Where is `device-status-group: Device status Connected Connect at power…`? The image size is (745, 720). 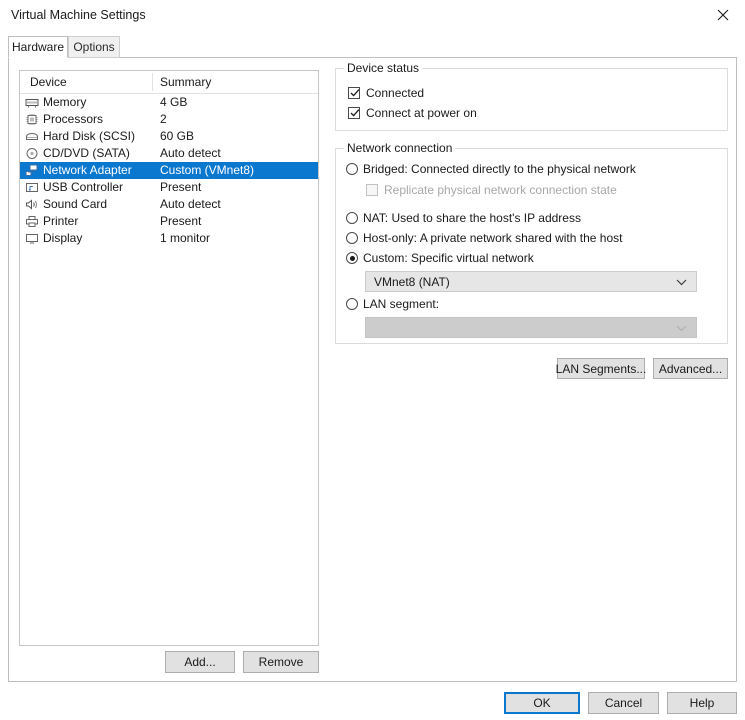
device-status-group: Device status Connected Connect at power… is located at coordinates (531, 96).